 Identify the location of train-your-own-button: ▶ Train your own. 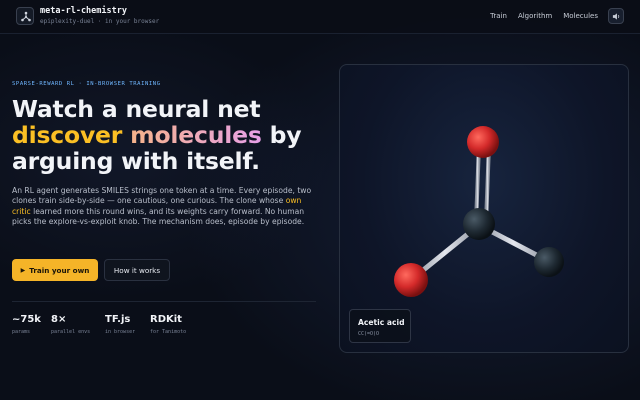
(55, 270).